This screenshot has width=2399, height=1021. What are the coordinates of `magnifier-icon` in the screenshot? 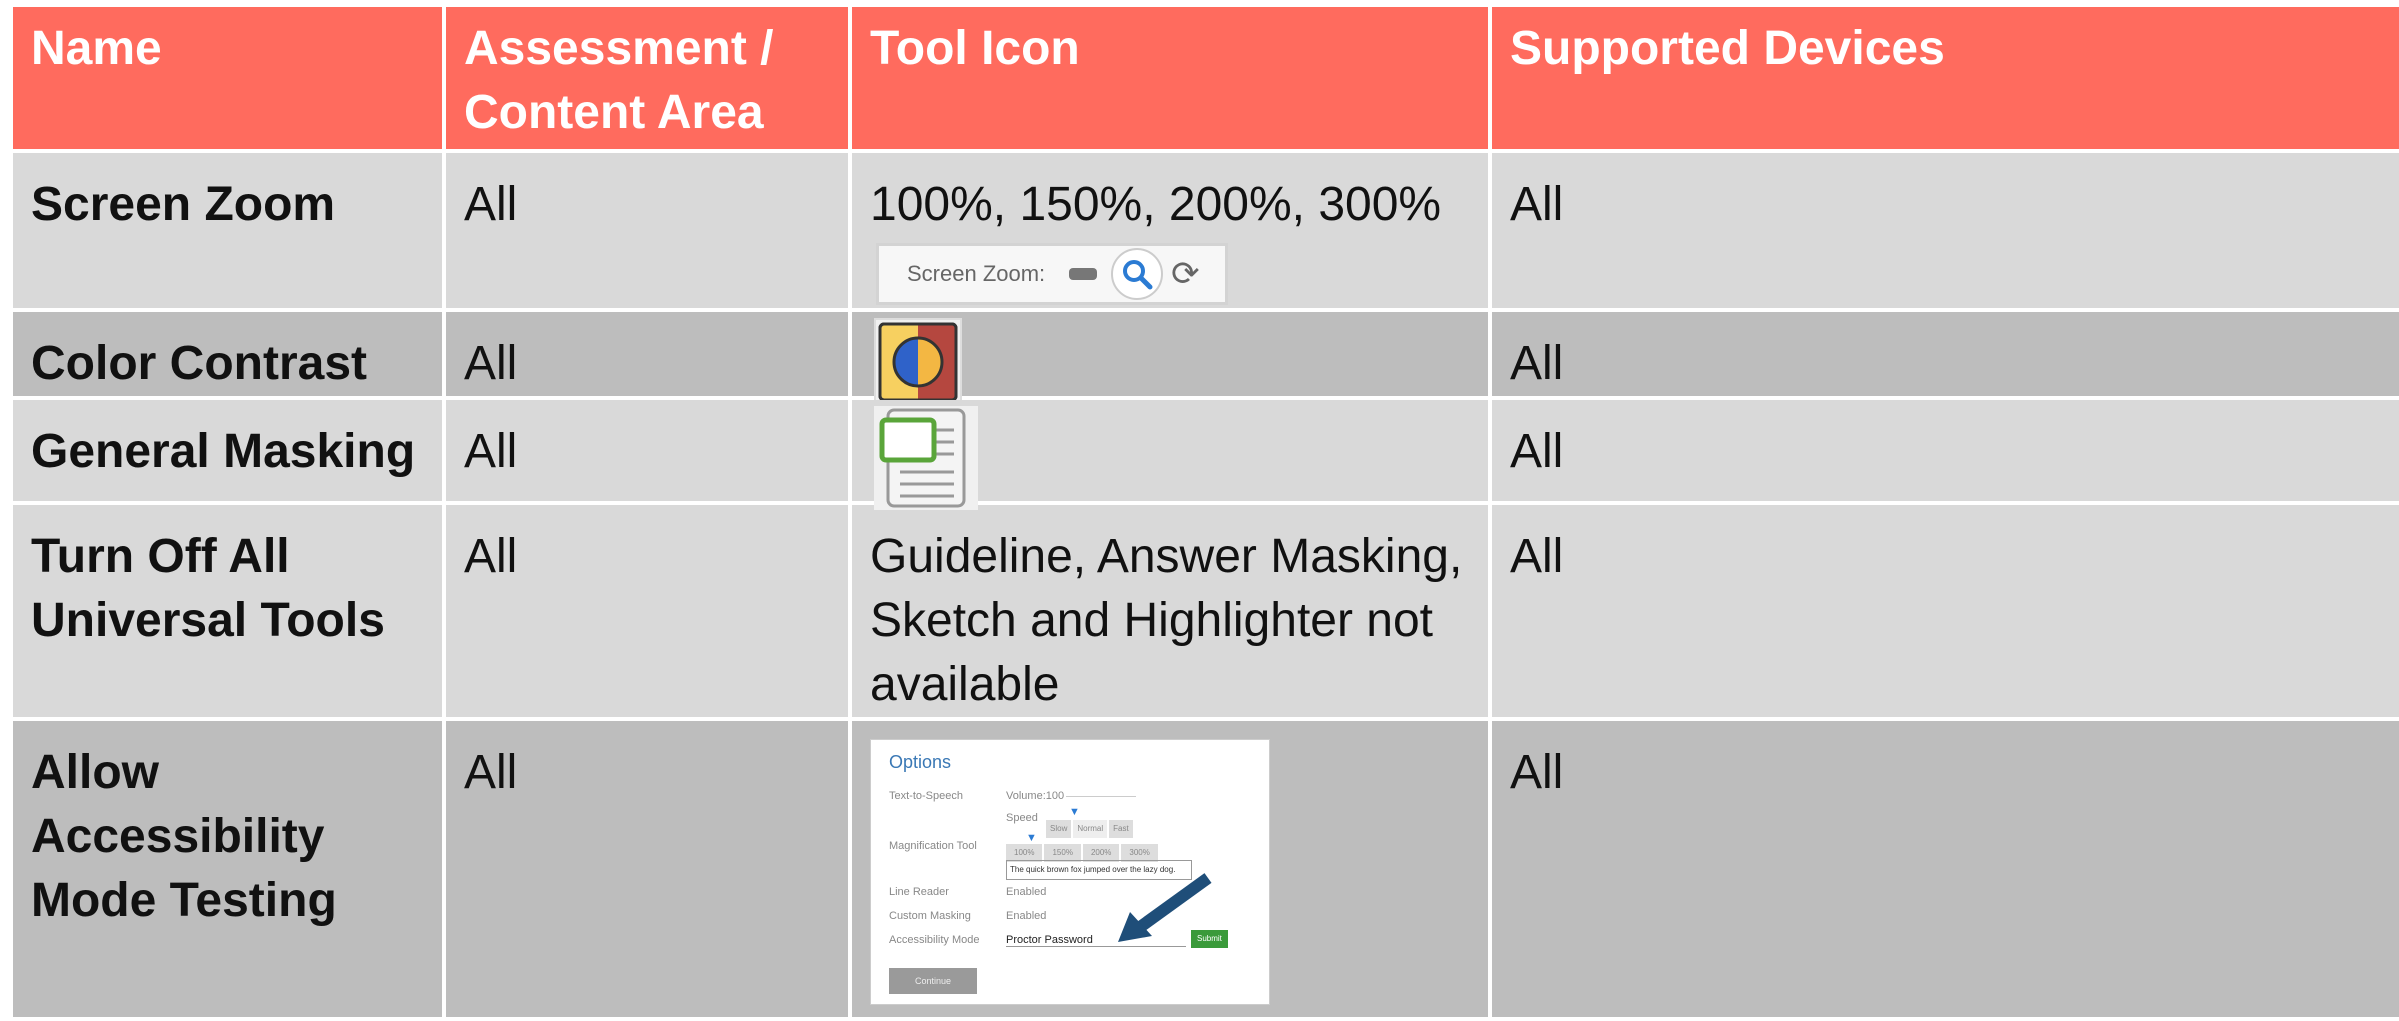 It's located at (1137, 274).